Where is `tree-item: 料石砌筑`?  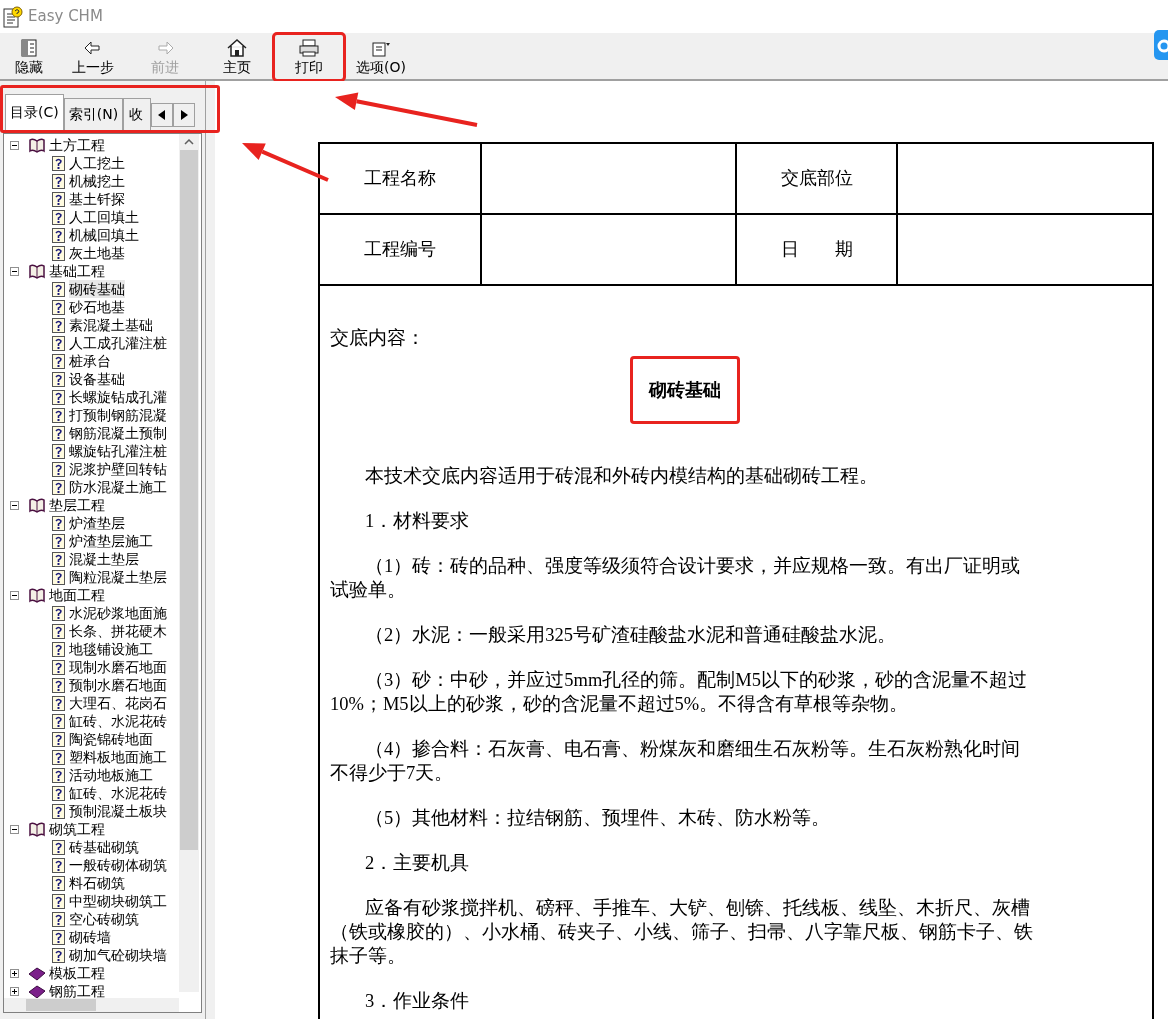
tree-item: 料石砌筑 is located at coordinates (97, 883).